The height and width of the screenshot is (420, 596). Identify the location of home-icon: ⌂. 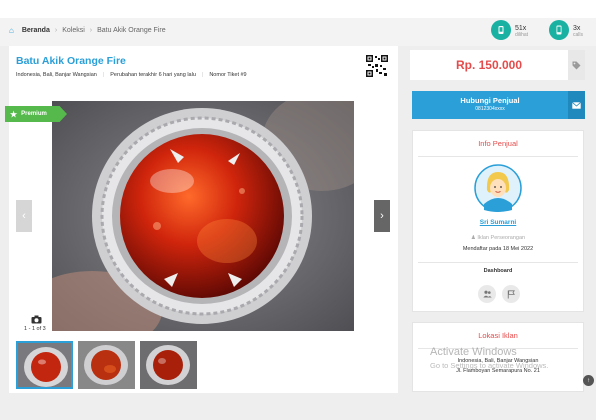
(11, 30).